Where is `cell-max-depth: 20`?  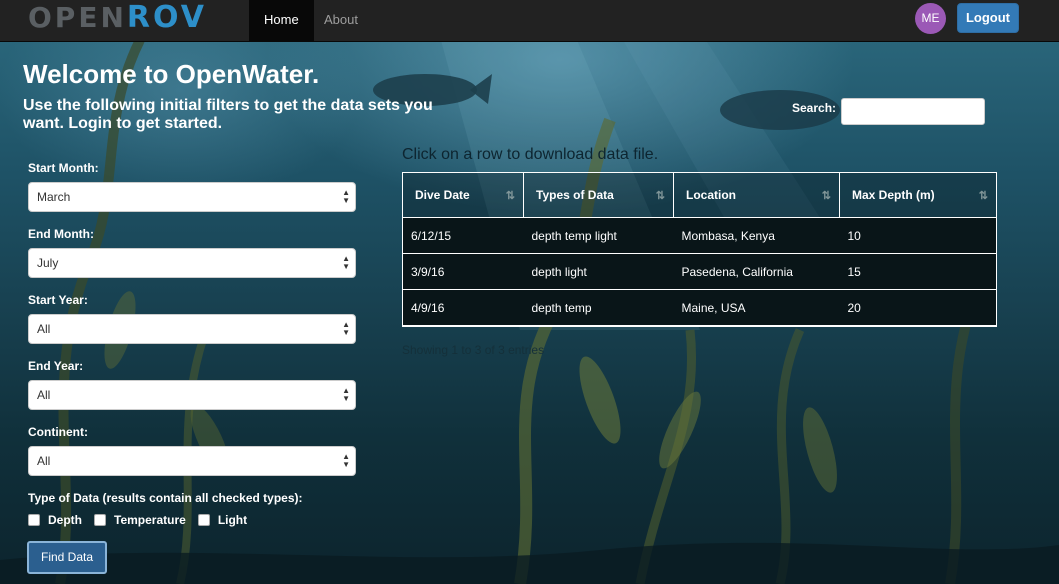 cell-max-depth: 20 is located at coordinates (918, 308).